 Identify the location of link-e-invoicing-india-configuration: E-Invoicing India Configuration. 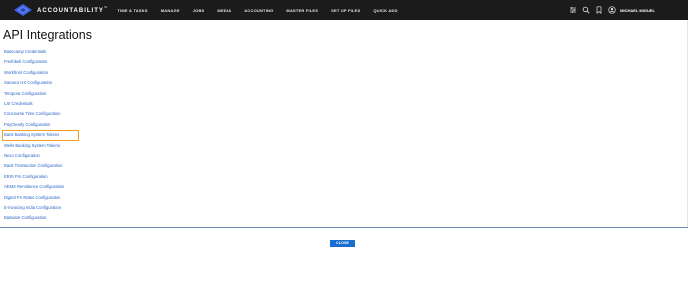
(40, 208).